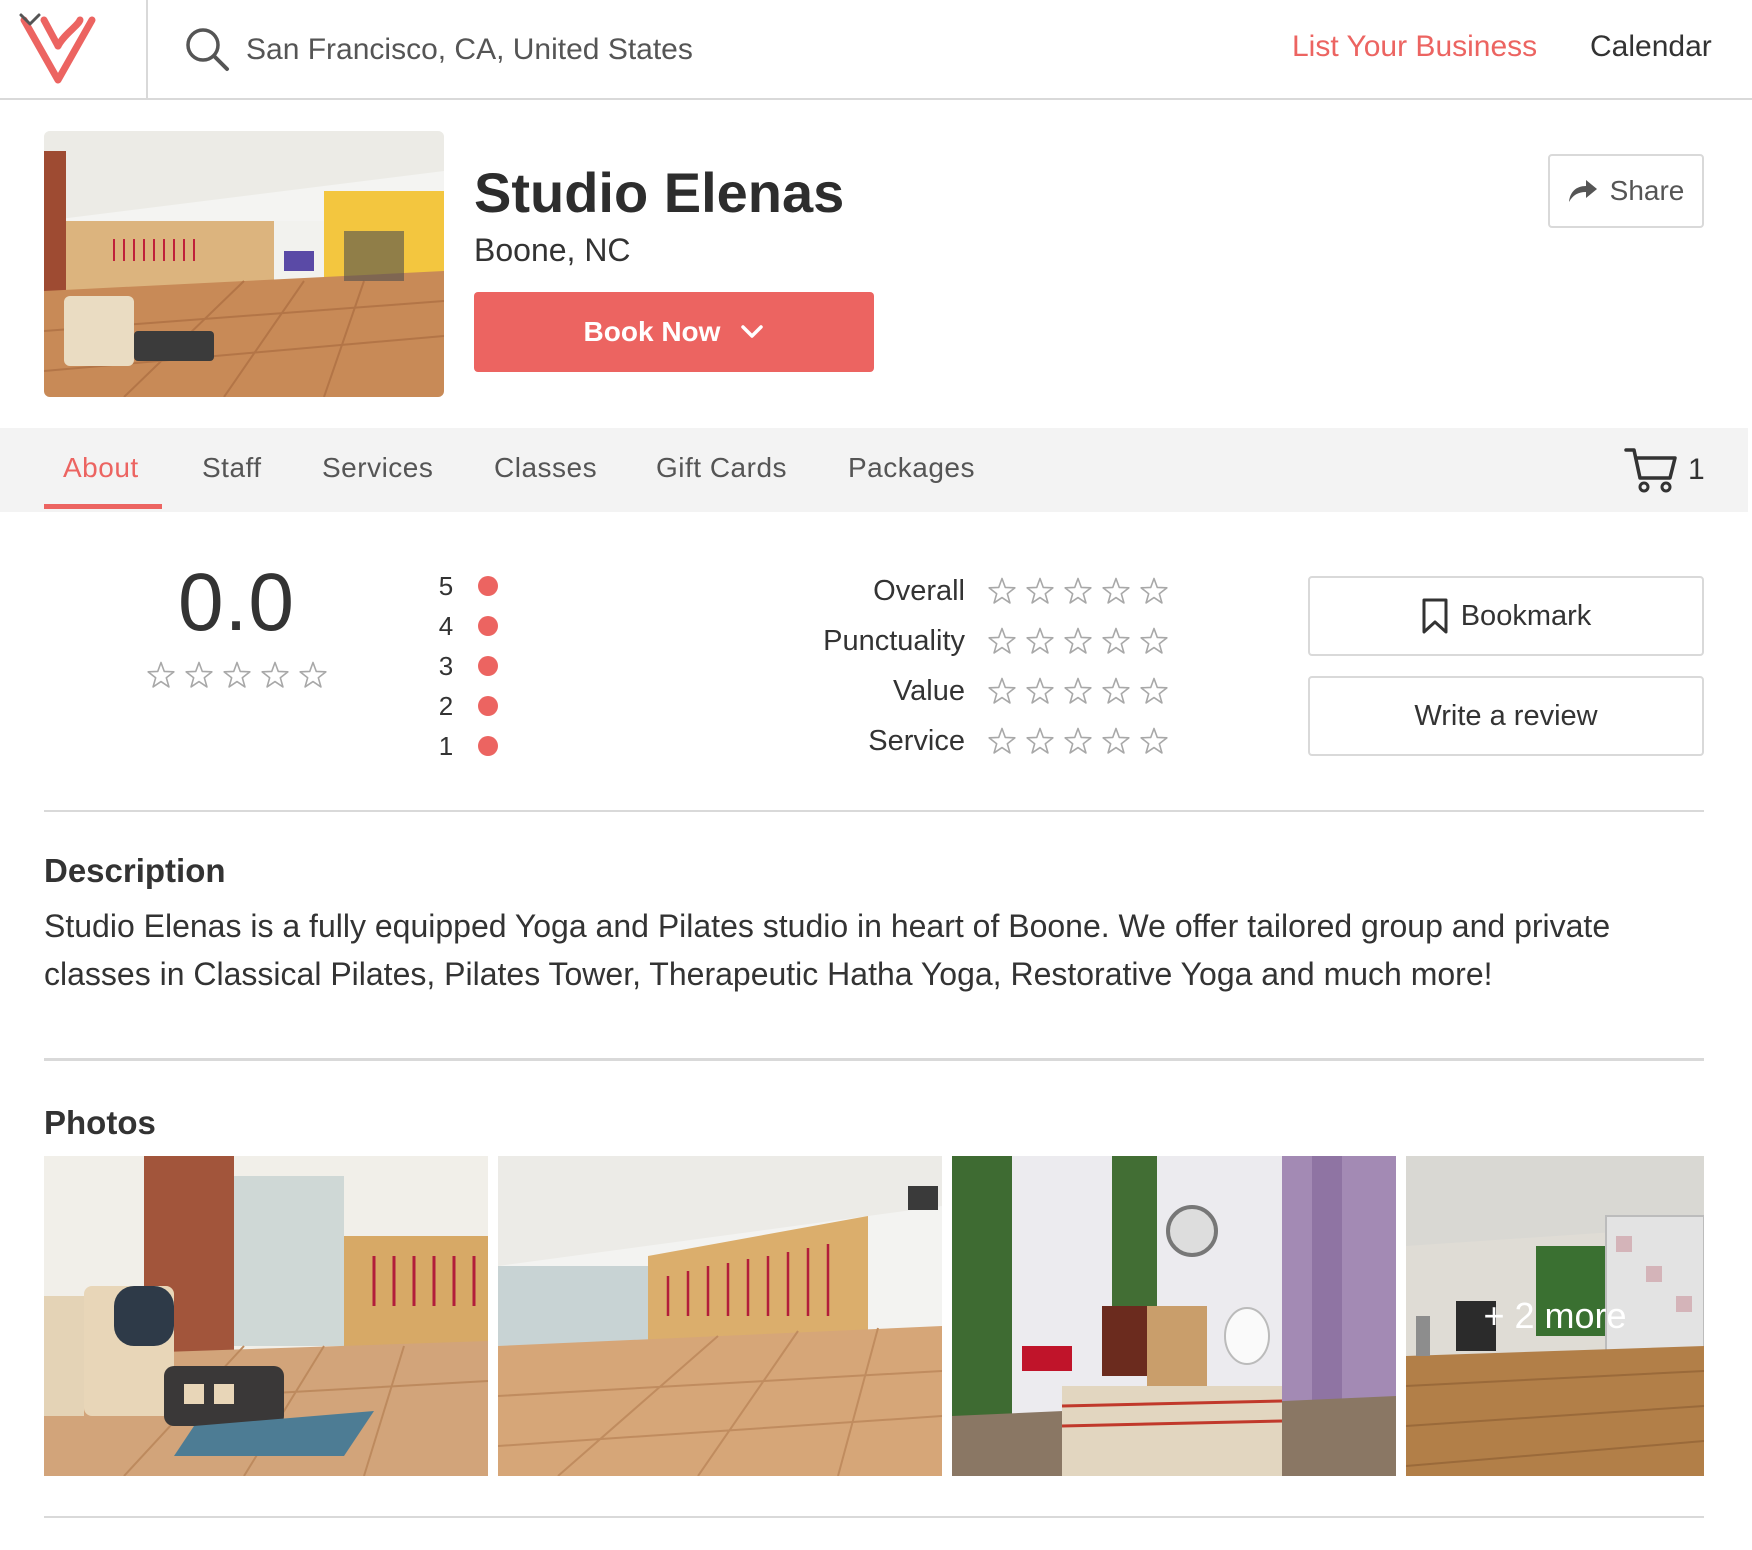  What do you see at coordinates (721, 470) in the screenshot?
I see `tab-gift-cards: Gift Cards` at bounding box center [721, 470].